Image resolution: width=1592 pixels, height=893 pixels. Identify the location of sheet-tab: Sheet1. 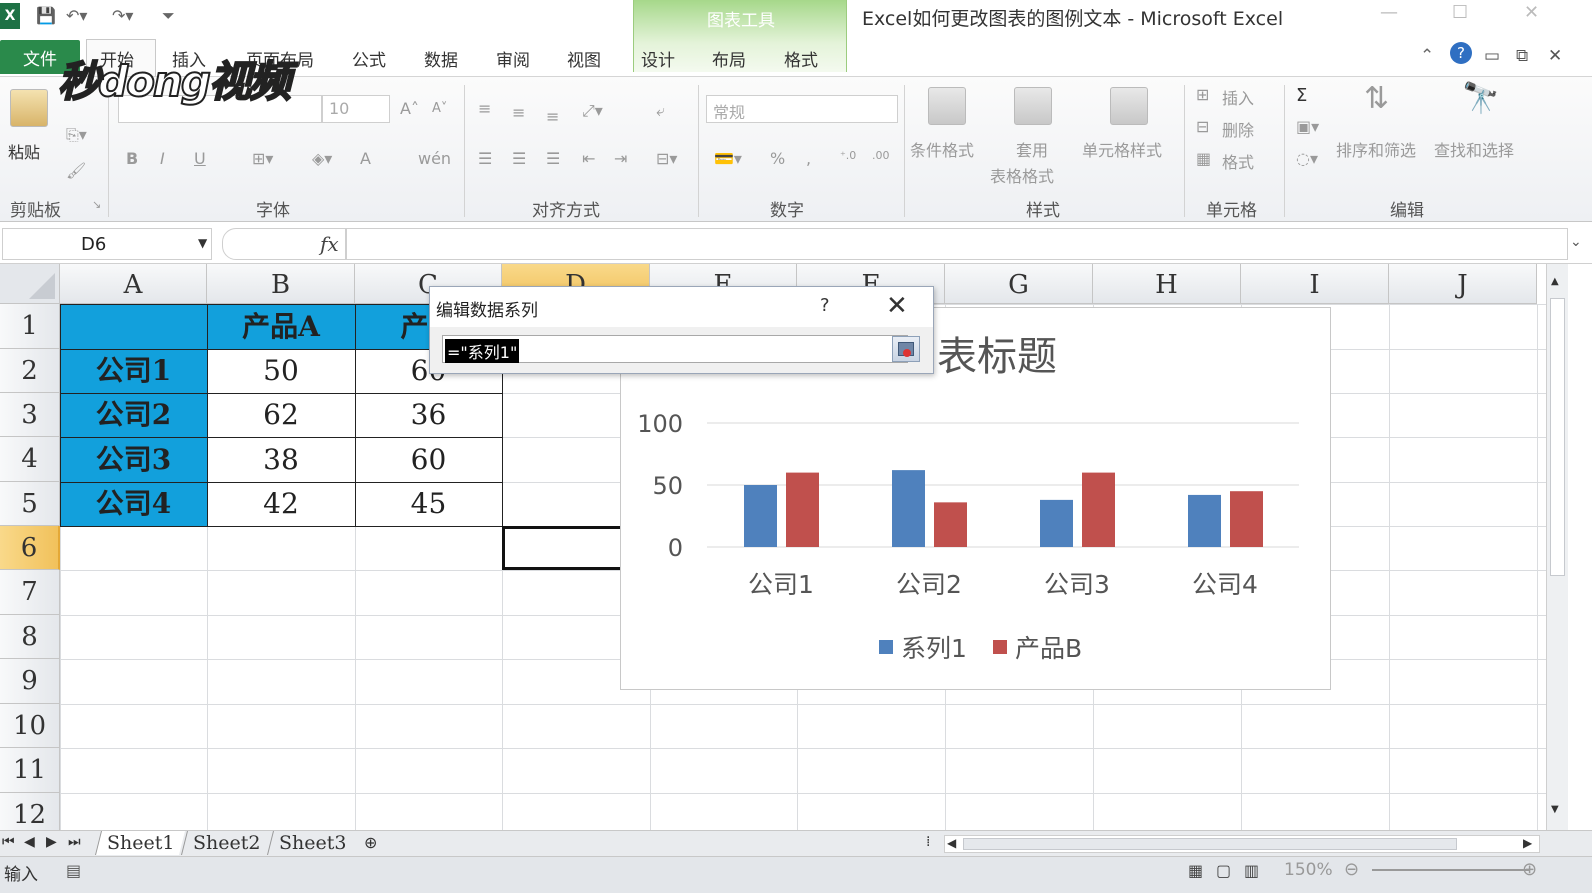
(140, 843).